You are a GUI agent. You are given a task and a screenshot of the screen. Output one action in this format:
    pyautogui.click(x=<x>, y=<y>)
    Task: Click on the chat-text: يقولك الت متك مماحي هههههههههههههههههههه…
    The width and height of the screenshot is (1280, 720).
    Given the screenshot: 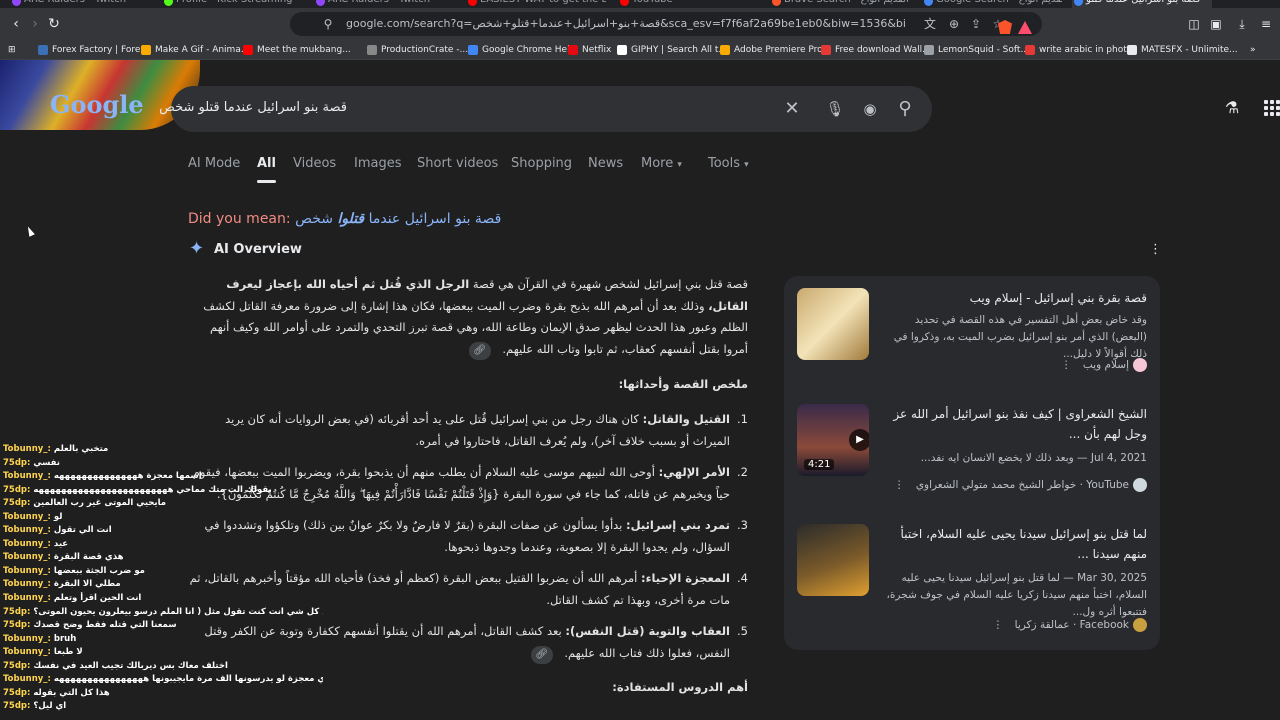 What is the action you would take?
    pyautogui.click(x=152, y=489)
    